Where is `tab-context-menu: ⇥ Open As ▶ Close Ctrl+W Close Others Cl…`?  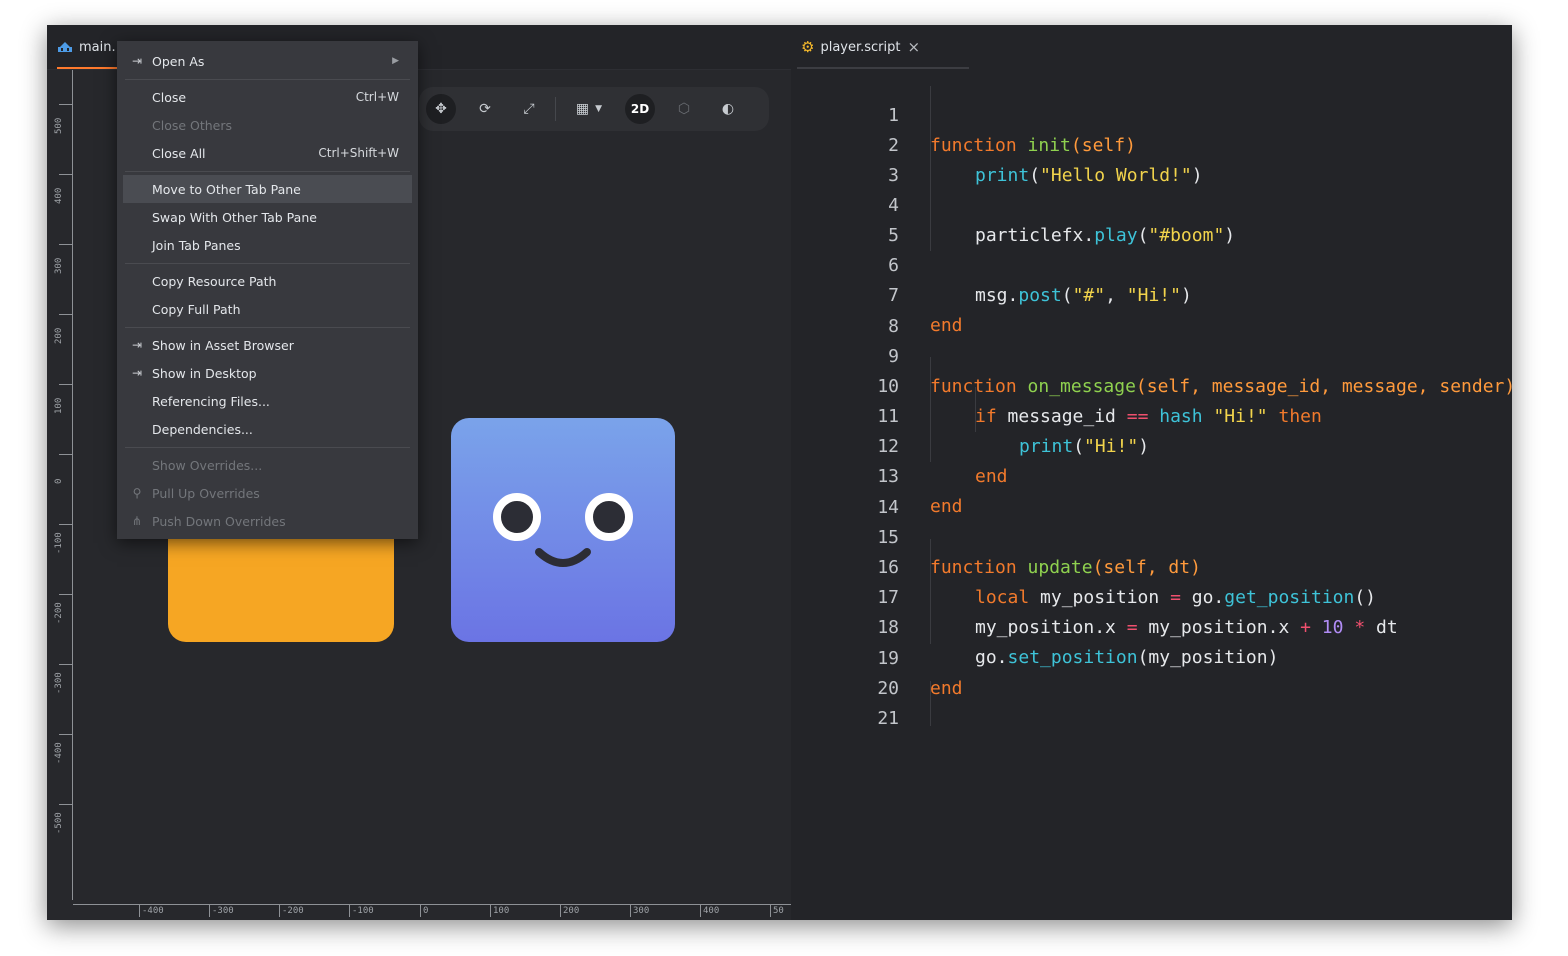
tab-context-menu: ⇥ Open As ▶ Close Ctrl+W Close Others Cl… is located at coordinates (267, 290).